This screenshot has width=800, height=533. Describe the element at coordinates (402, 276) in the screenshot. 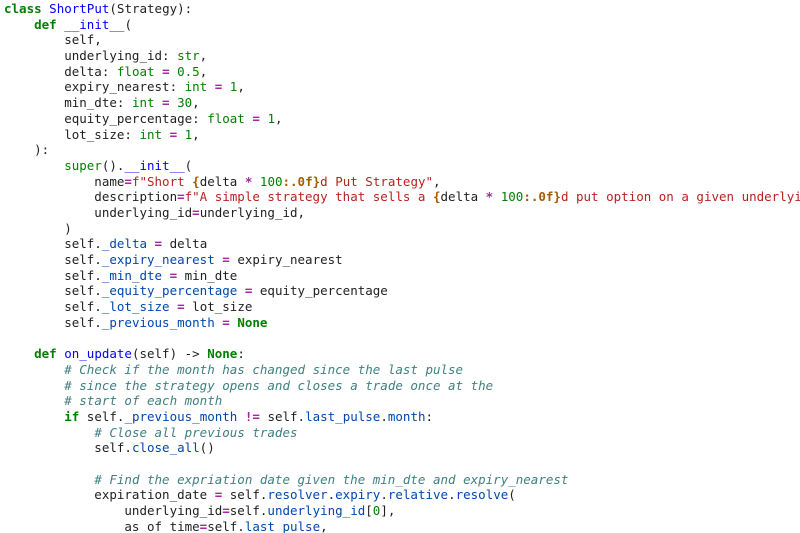

I see `code-line: self._min_dte = min_dte` at that location.